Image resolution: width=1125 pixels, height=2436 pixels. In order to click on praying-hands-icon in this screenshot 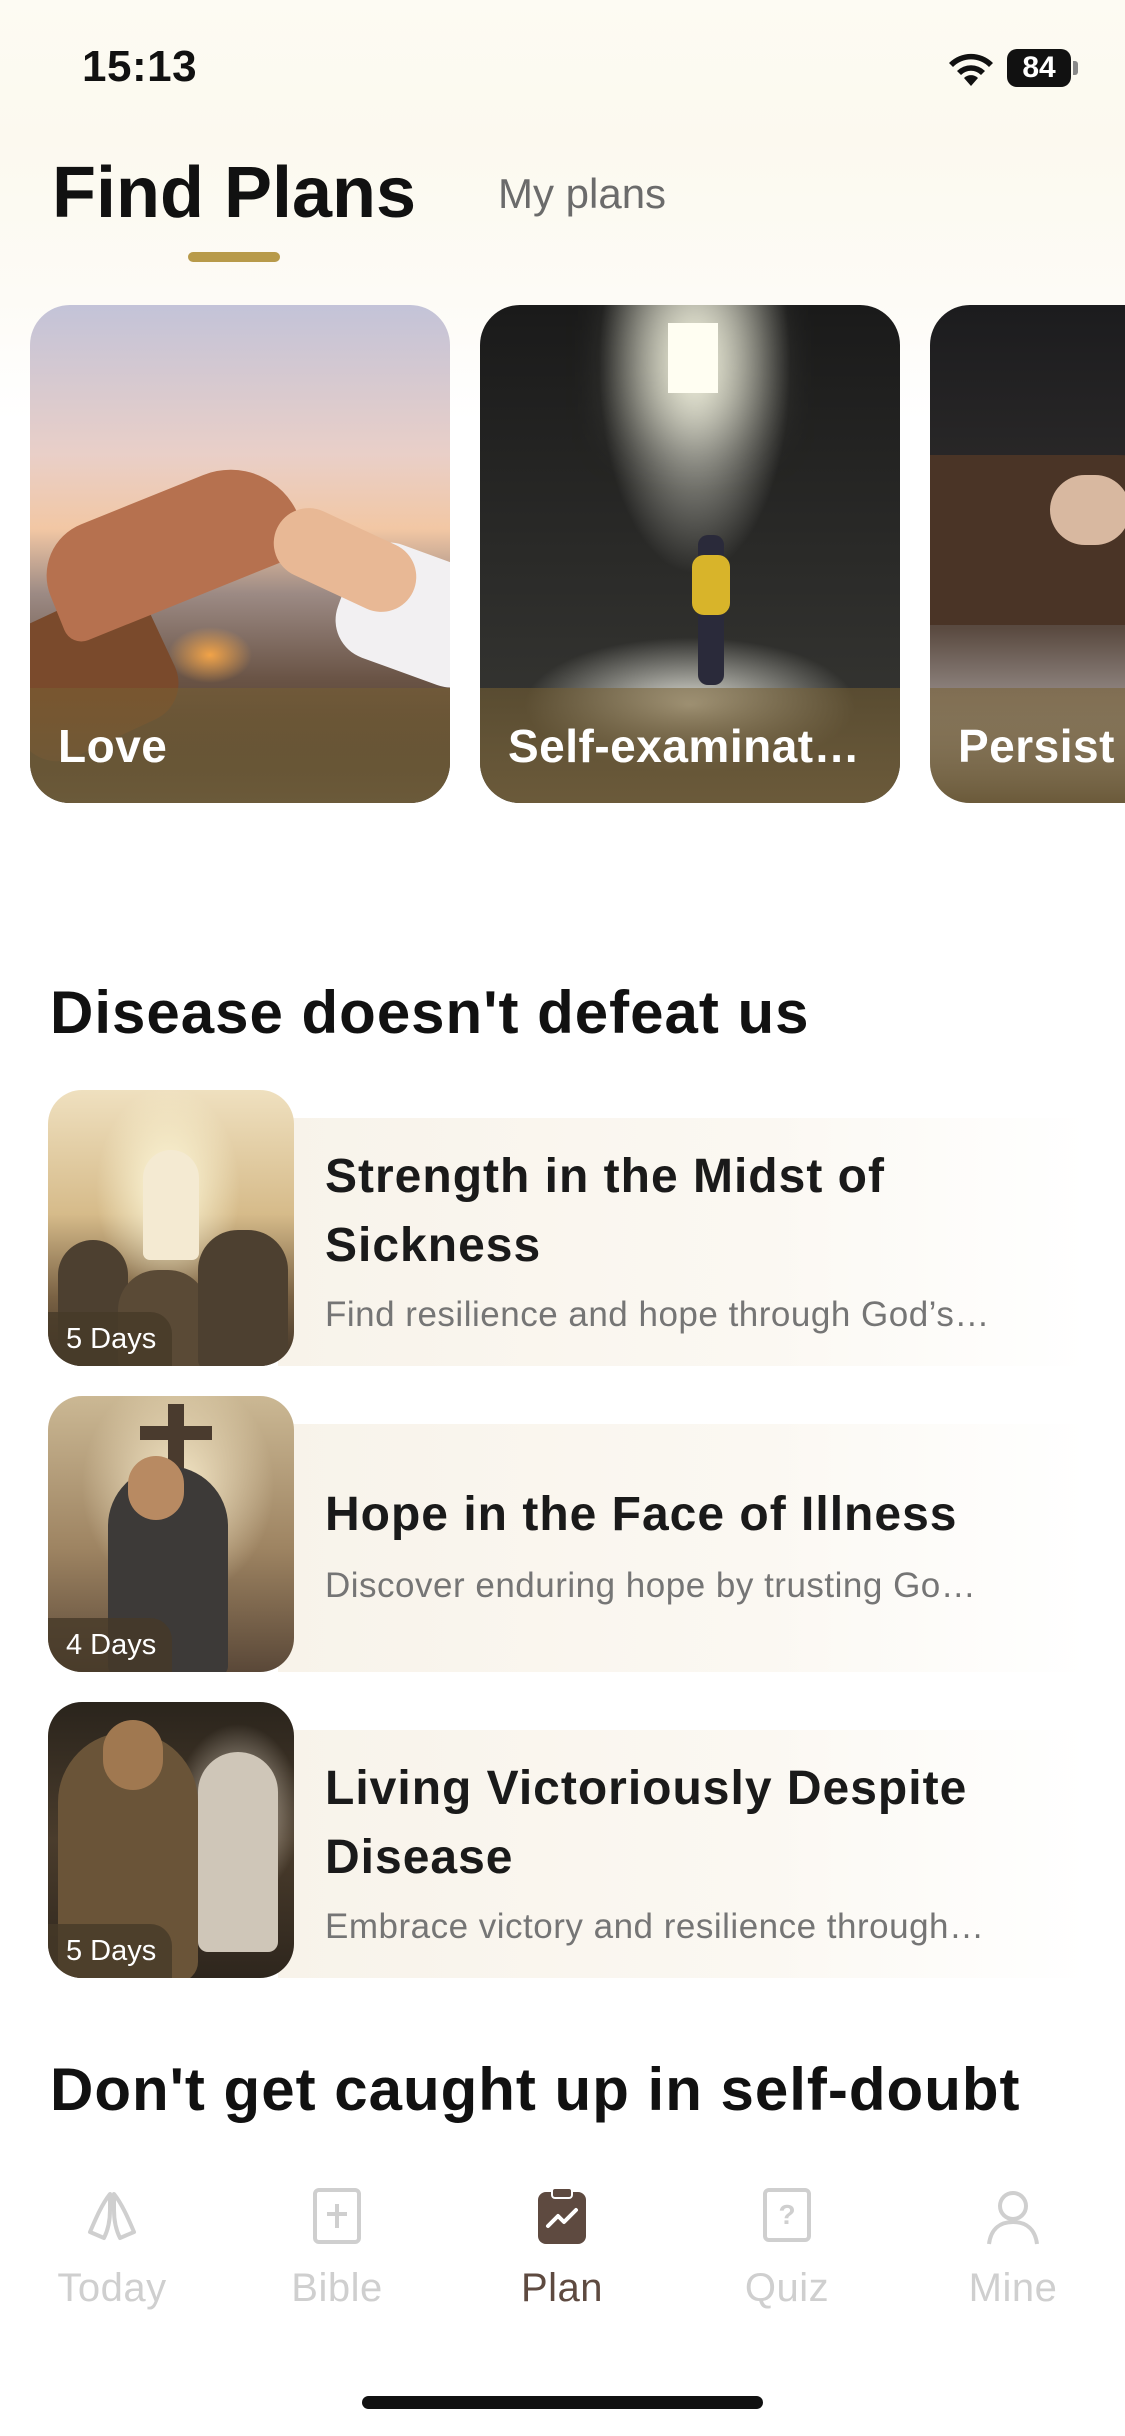, I will do `click(112, 2216)`.